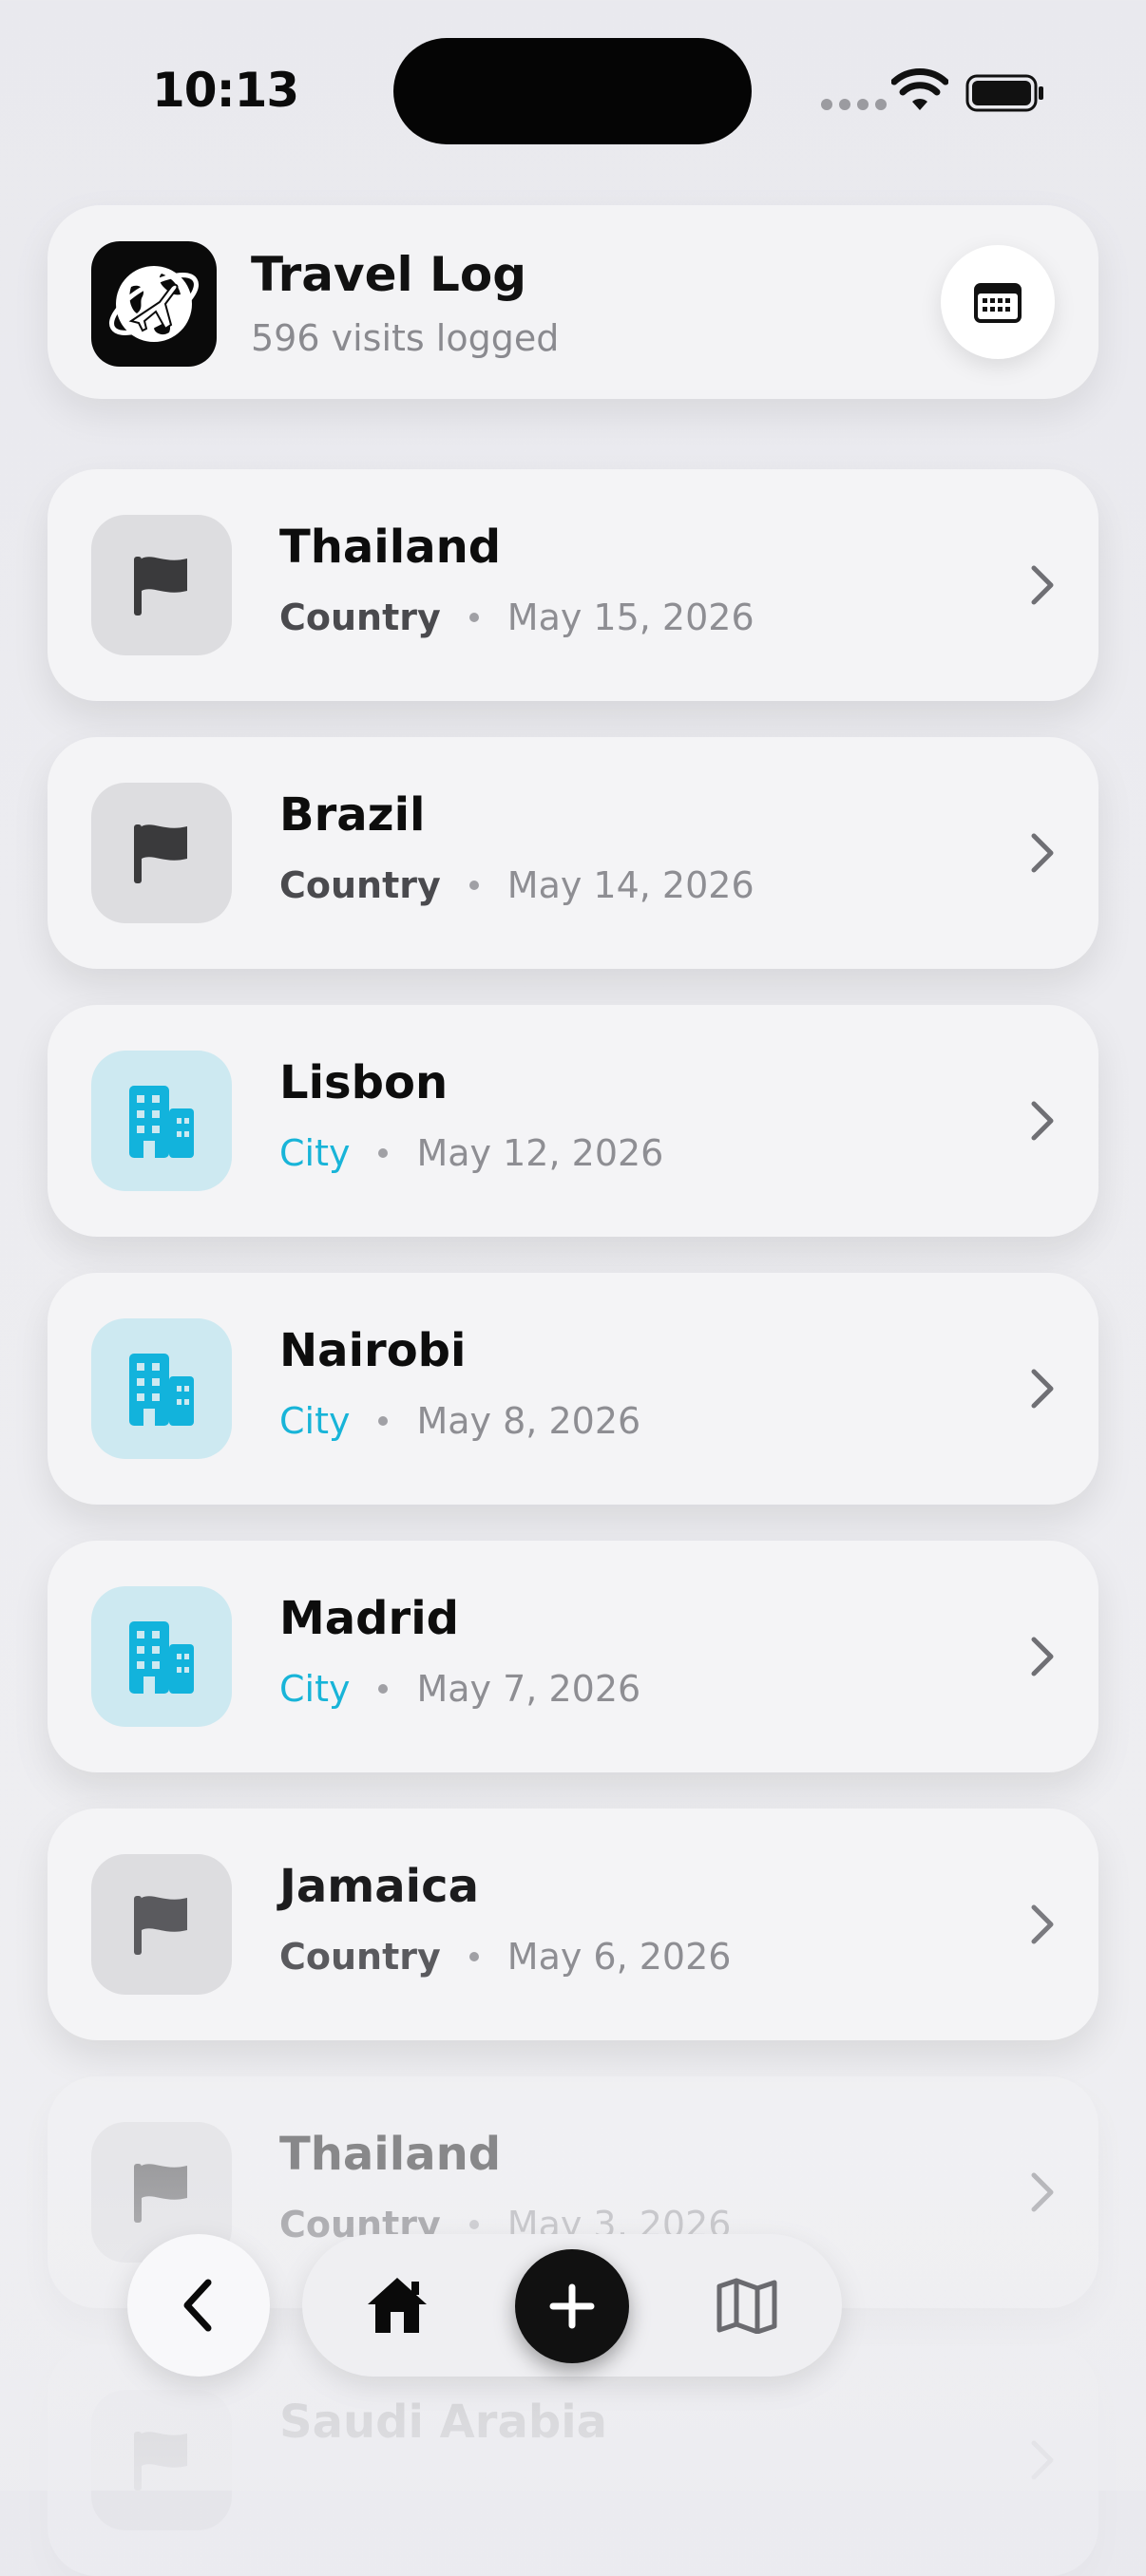 This screenshot has width=1146, height=2576. I want to click on visit-meta: Country May 15, 2026, so click(516, 617).